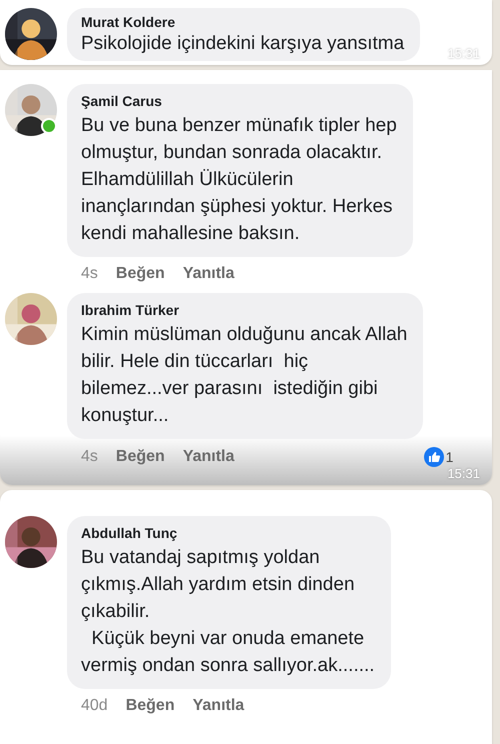 The width and height of the screenshot is (500, 744). I want to click on comment-age: 40d, so click(94, 706).